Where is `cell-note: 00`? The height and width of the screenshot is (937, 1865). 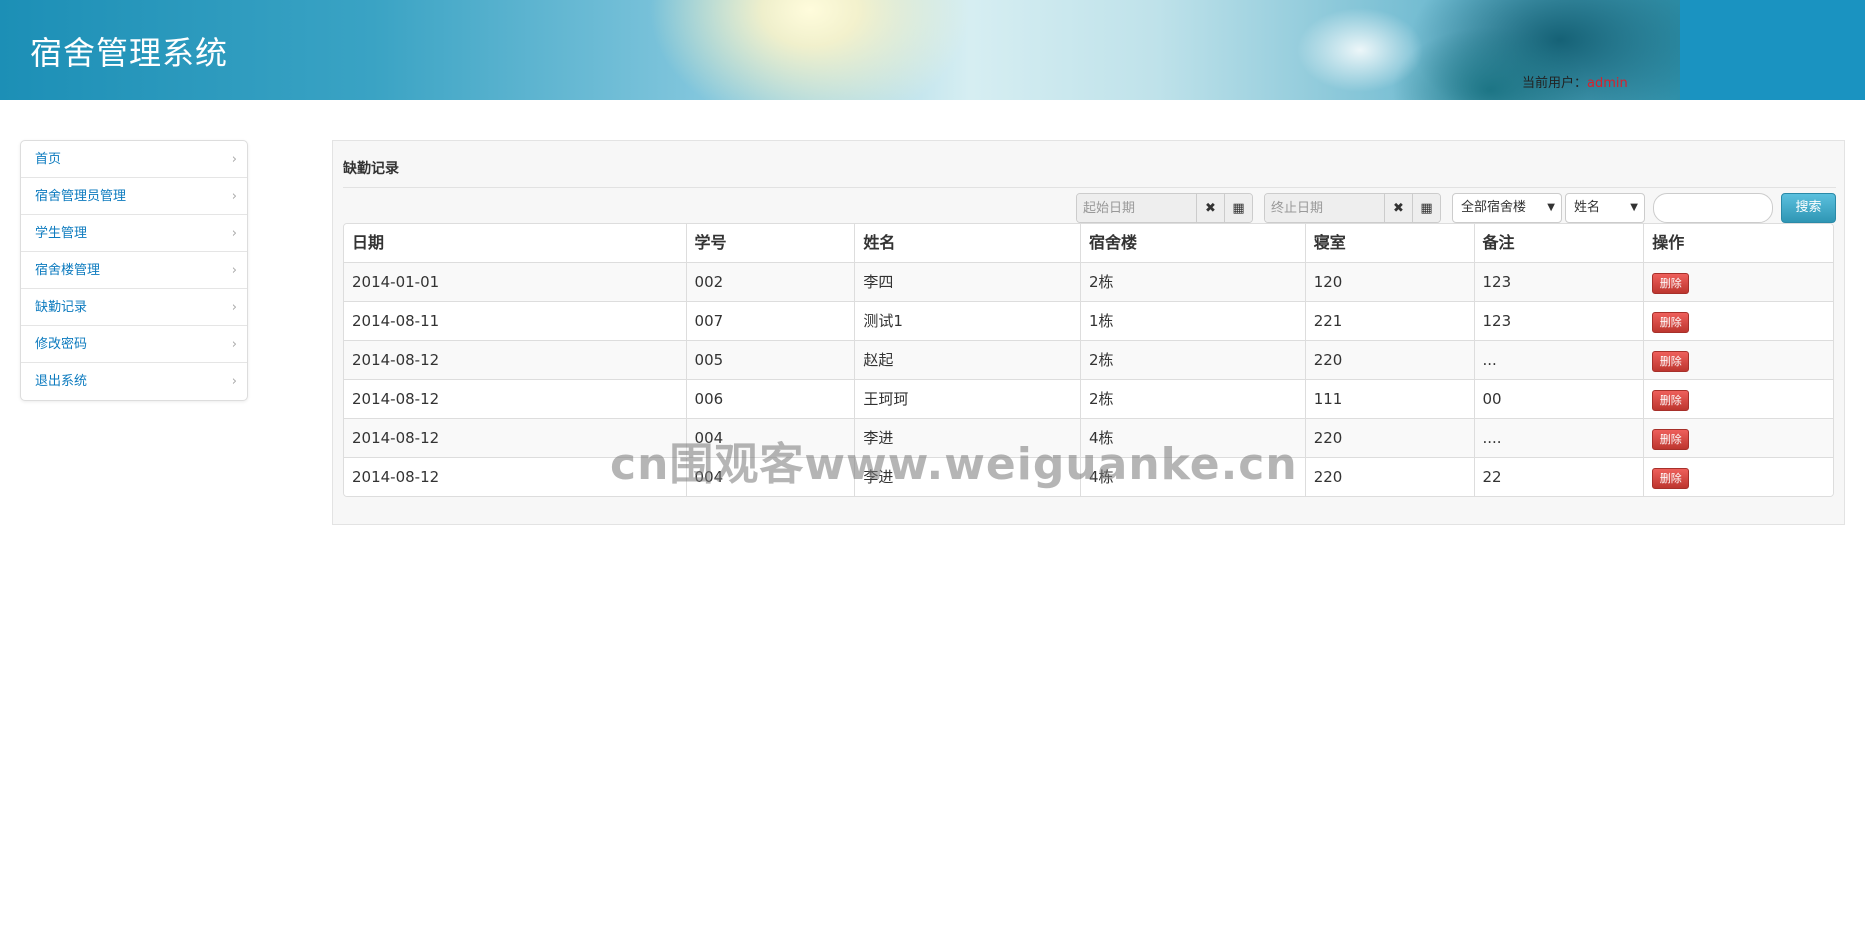
cell-note: 00 is located at coordinates (1558, 399).